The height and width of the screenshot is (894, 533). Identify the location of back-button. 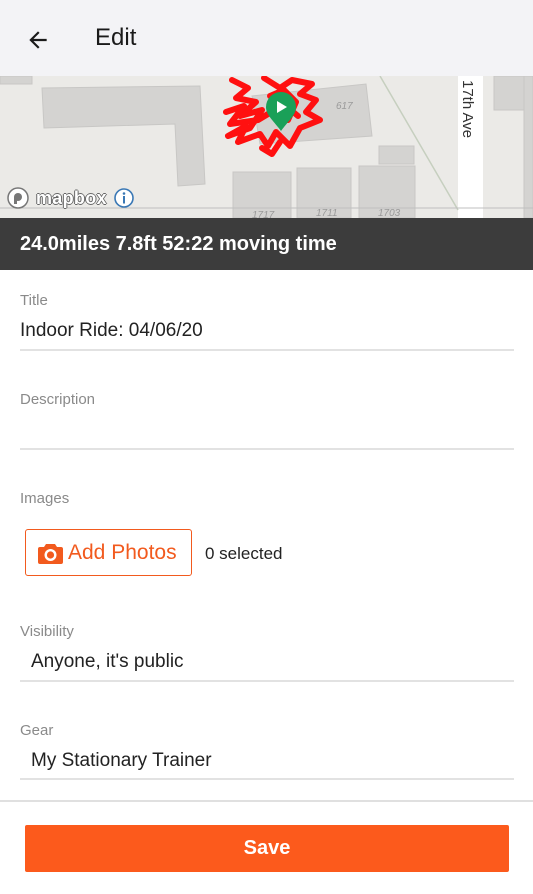
(38, 40).